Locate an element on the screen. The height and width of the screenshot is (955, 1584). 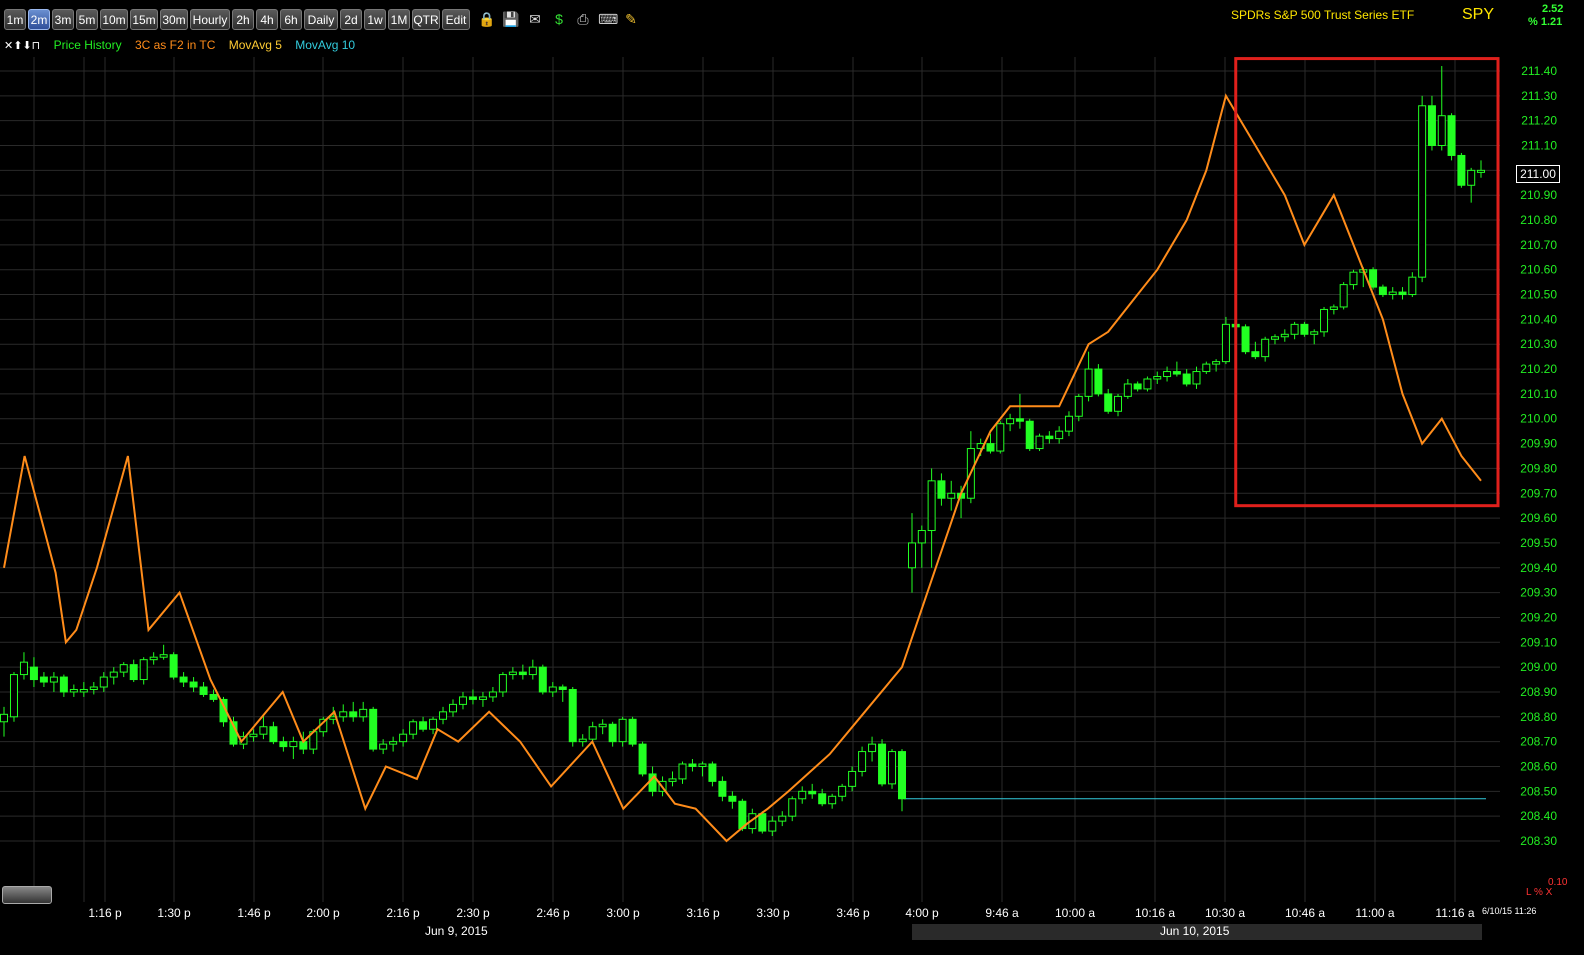
x-tick-label: 4:00 p is located at coordinates (922, 913).